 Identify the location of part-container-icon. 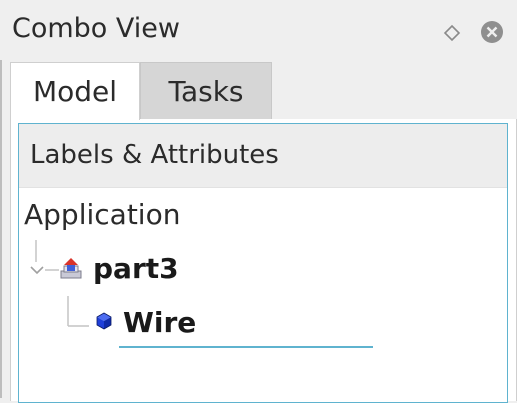
(71, 271).